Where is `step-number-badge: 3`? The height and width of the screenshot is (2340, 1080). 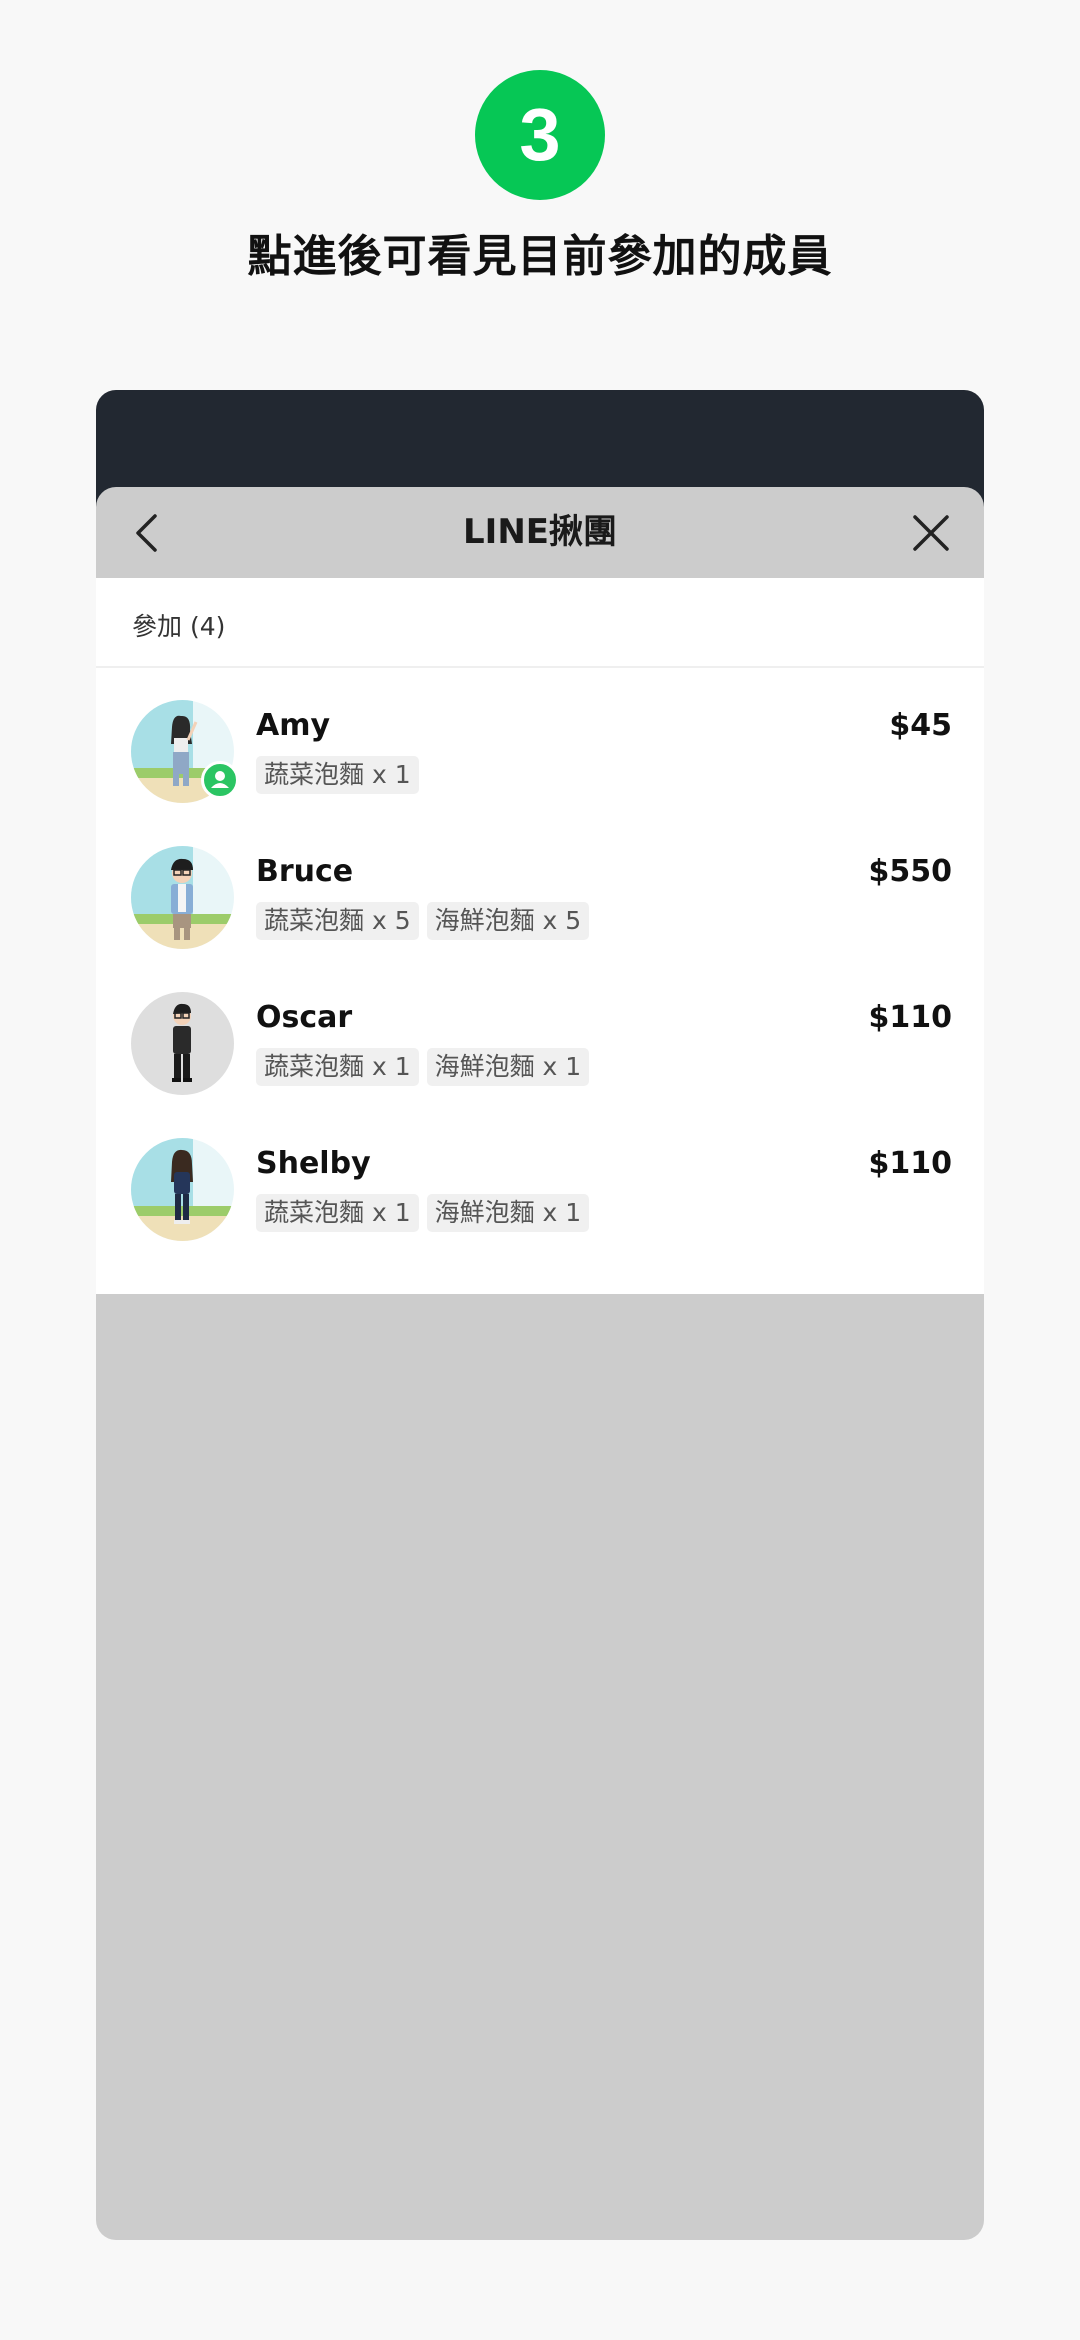 step-number-badge: 3 is located at coordinates (540, 135).